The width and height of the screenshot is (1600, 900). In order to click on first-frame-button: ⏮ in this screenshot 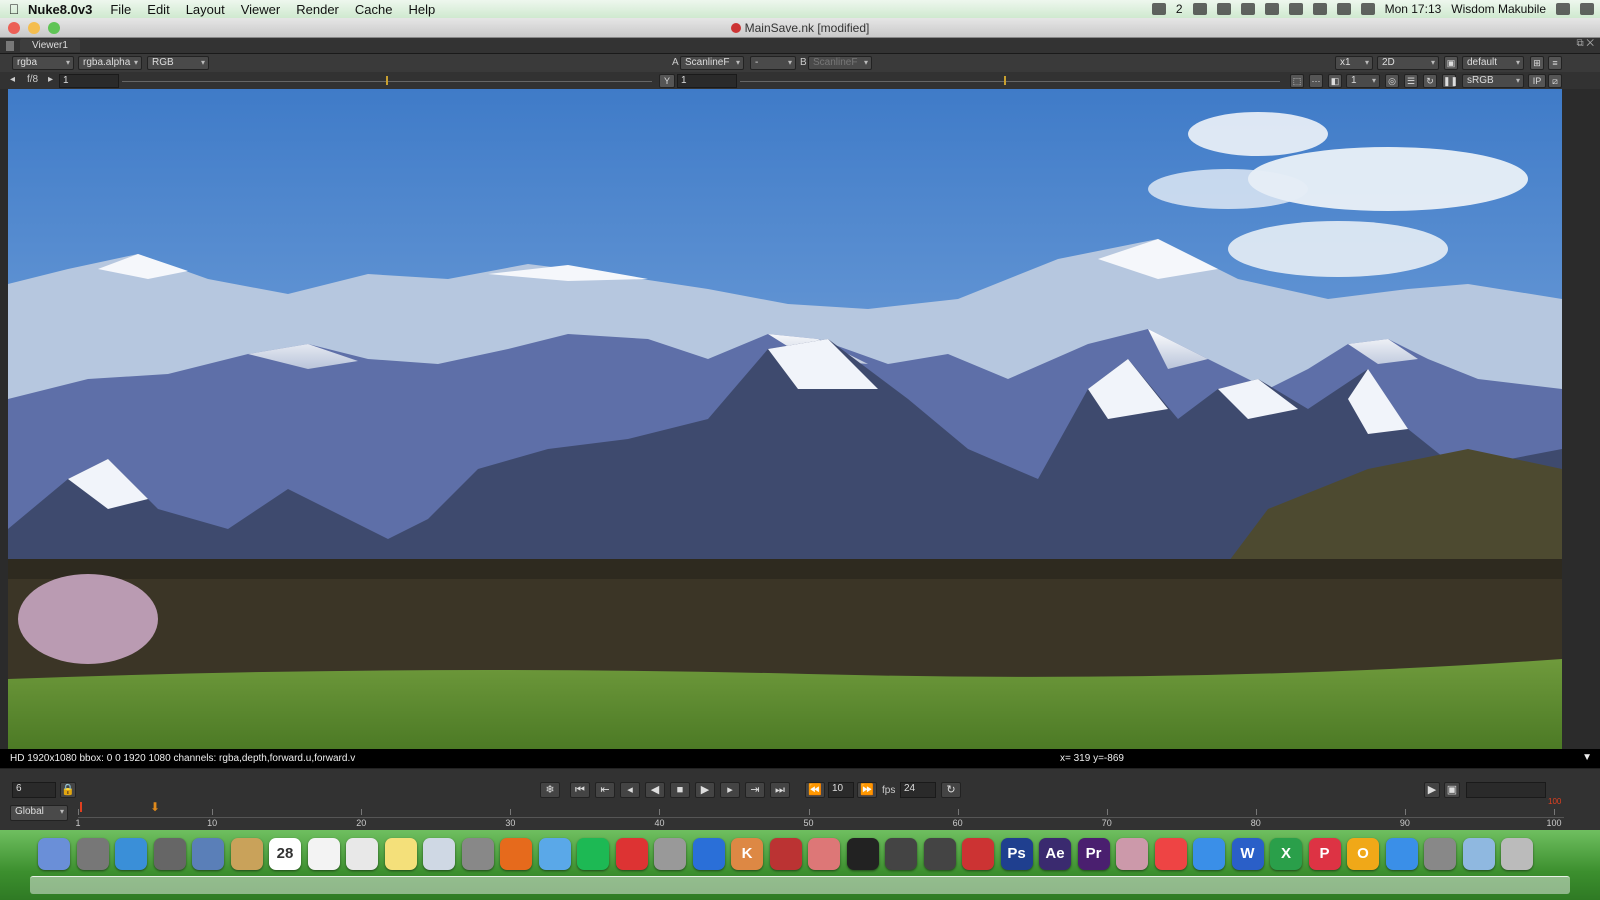, I will do `click(580, 790)`.